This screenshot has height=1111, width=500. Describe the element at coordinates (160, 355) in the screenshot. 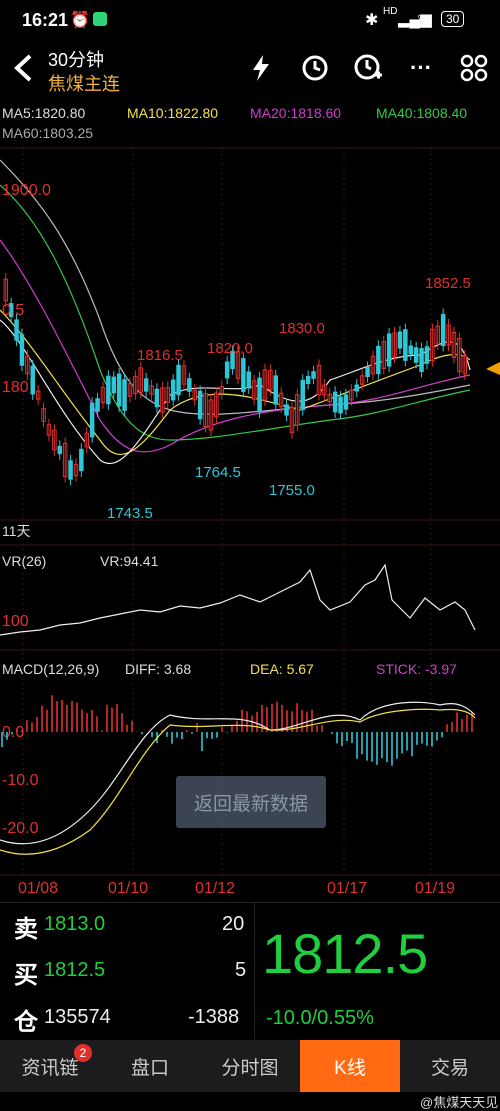

I see `peak-1816-annotation: 1816.5` at that location.